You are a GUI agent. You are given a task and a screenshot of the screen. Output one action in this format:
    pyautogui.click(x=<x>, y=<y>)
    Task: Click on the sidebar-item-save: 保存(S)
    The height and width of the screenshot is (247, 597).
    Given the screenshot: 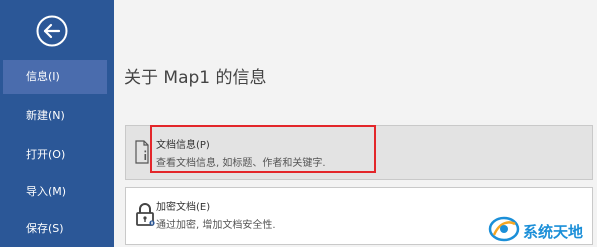 What is the action you would take?
    pyautogui.click(x=53, y=229)
    